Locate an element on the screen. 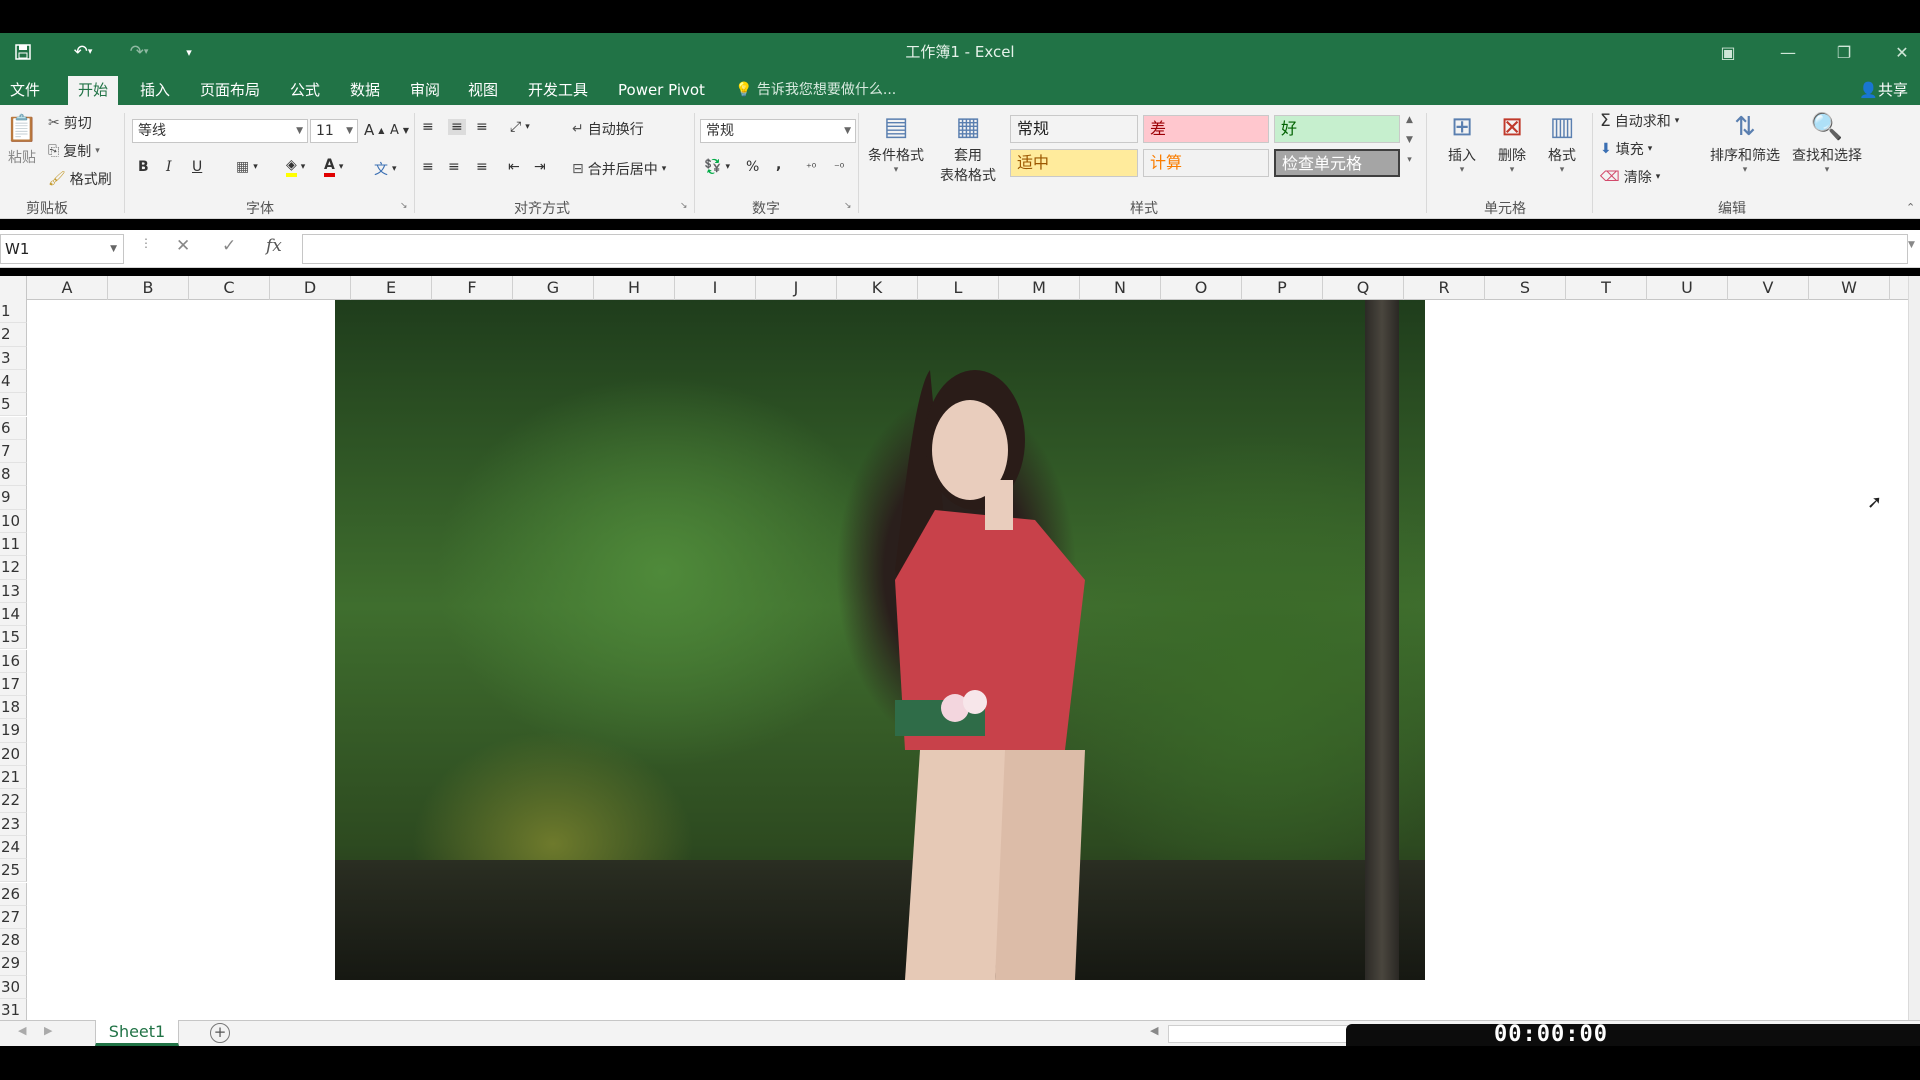  style-neutral: 适中 is located at coordinates (1074, 163).